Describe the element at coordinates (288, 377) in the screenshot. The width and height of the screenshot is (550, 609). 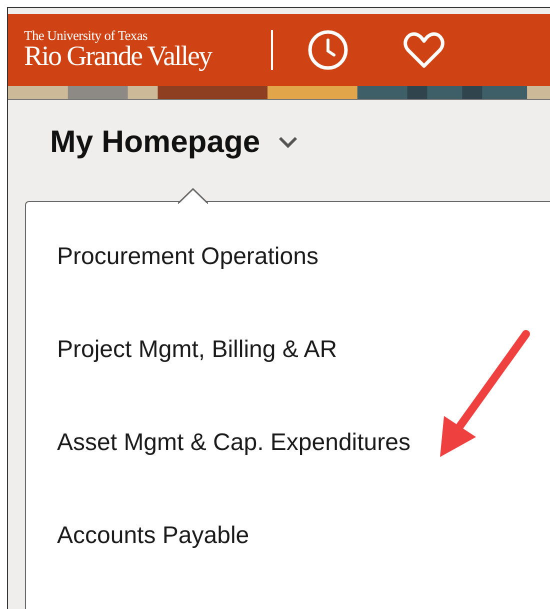
I see `menu-item: Project Mgmt, Billing & AR` at that location.